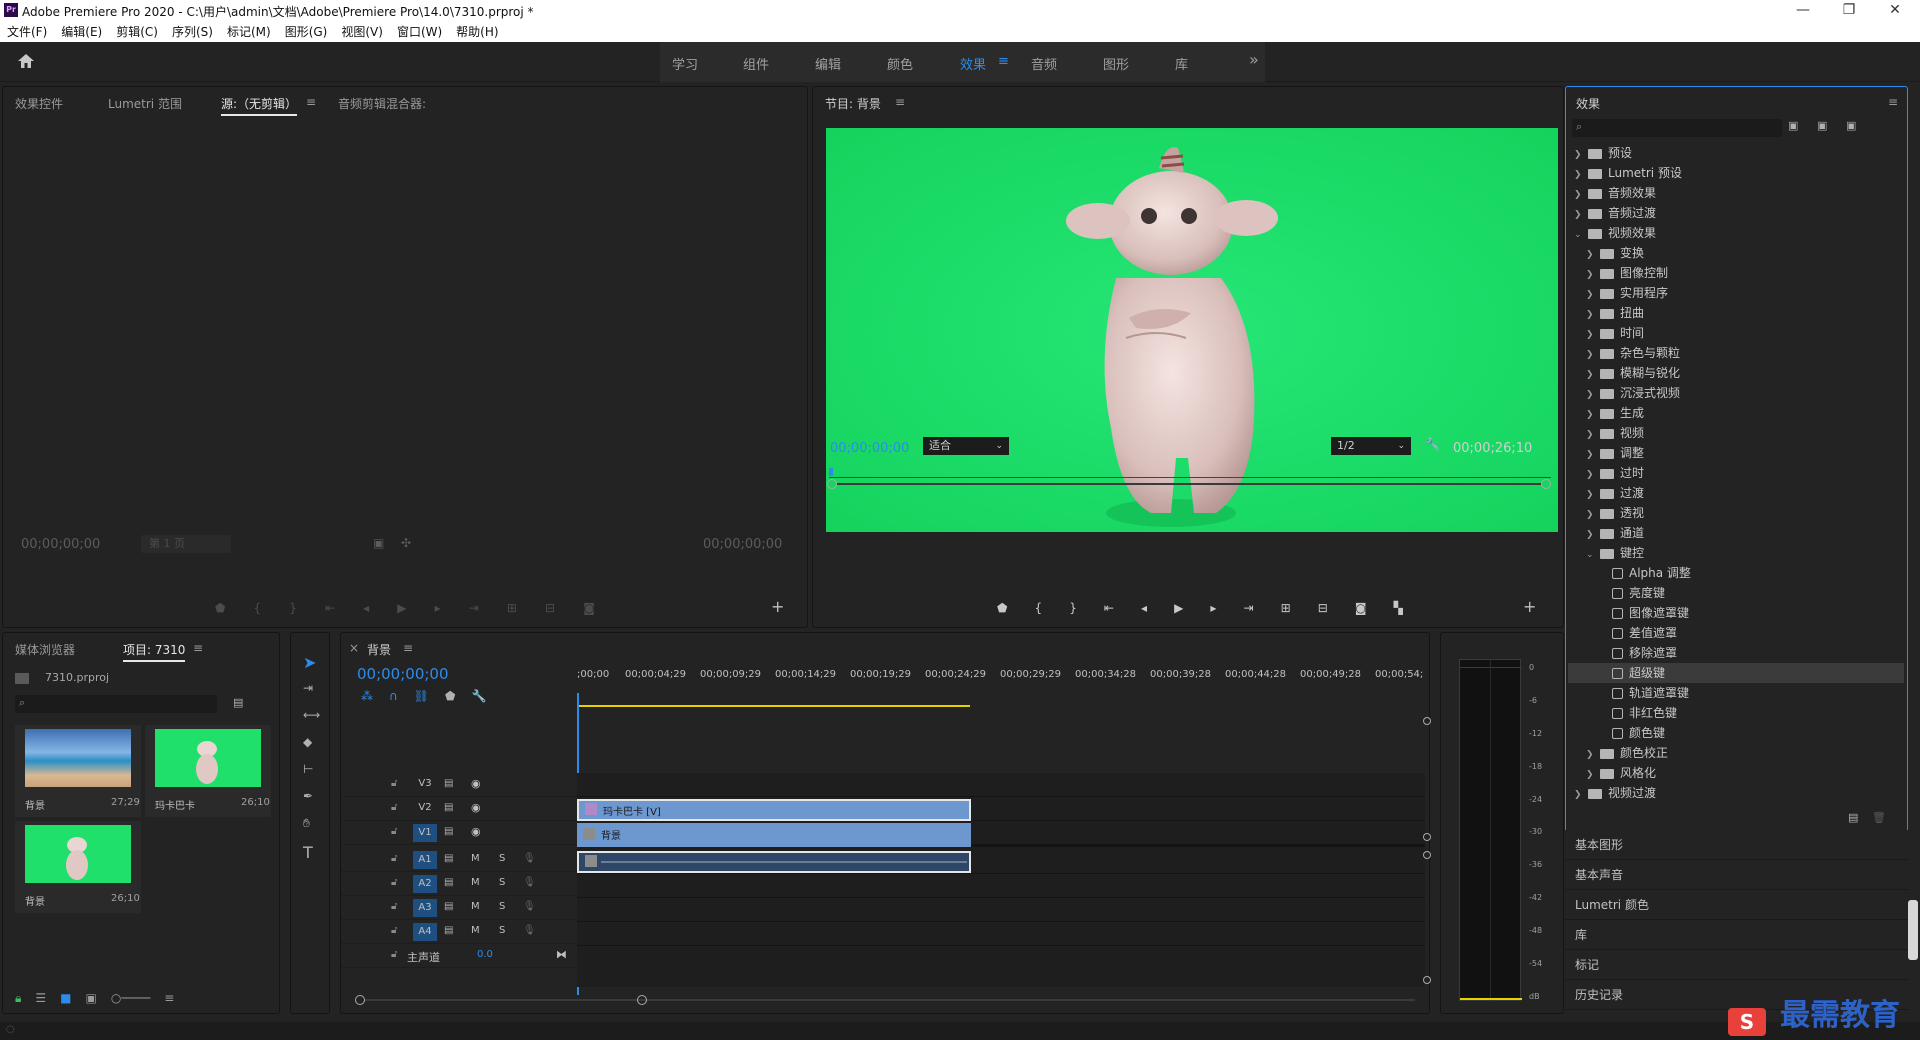 The image size is (1920, 1040). Describe the element at coordinates (81, 32) in the screenshot. I see `menu-edit: 编辑(E)` at that location.